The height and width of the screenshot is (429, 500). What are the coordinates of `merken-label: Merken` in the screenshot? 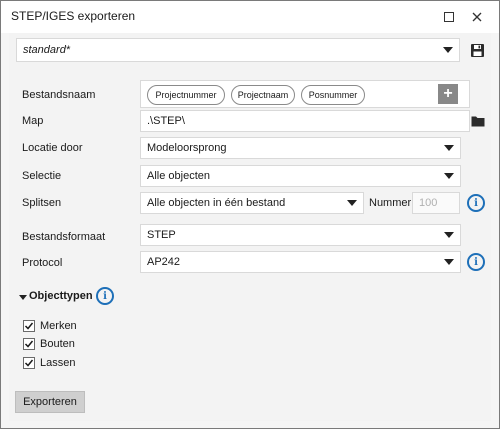 It's located at (58, 326).